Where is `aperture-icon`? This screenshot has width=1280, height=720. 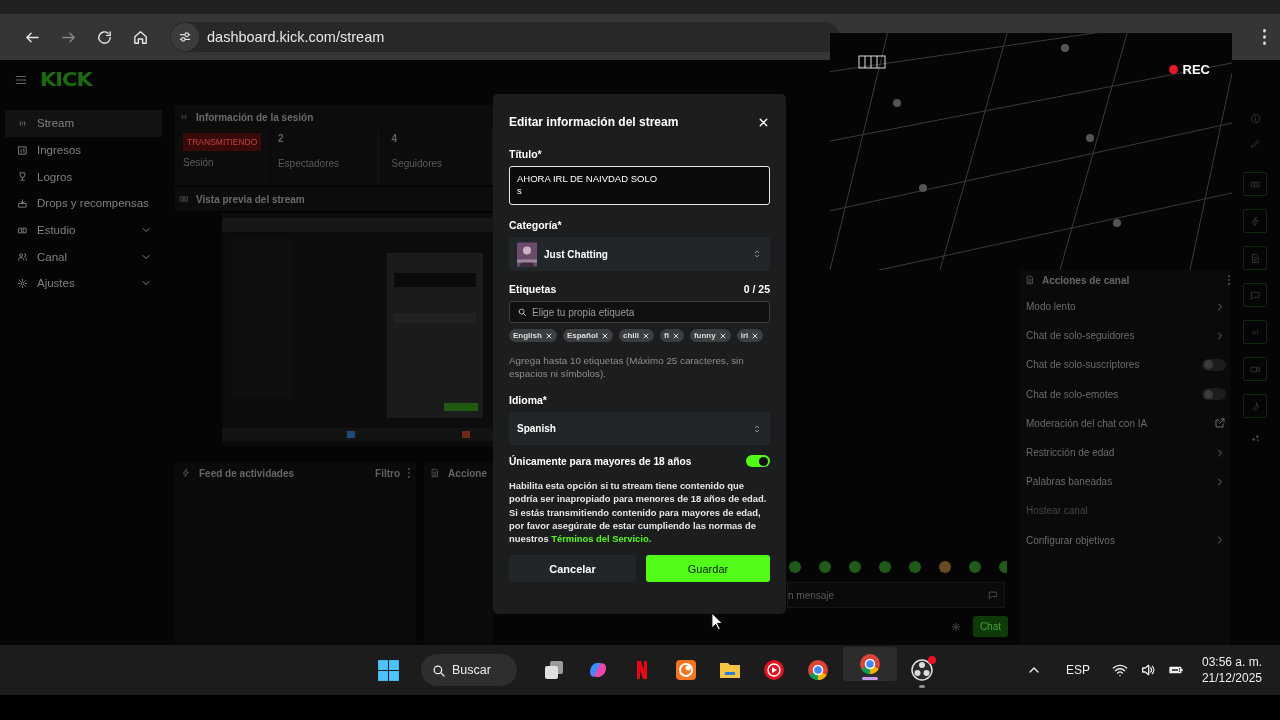
aperture-icon is located at coordinates (922, 670).